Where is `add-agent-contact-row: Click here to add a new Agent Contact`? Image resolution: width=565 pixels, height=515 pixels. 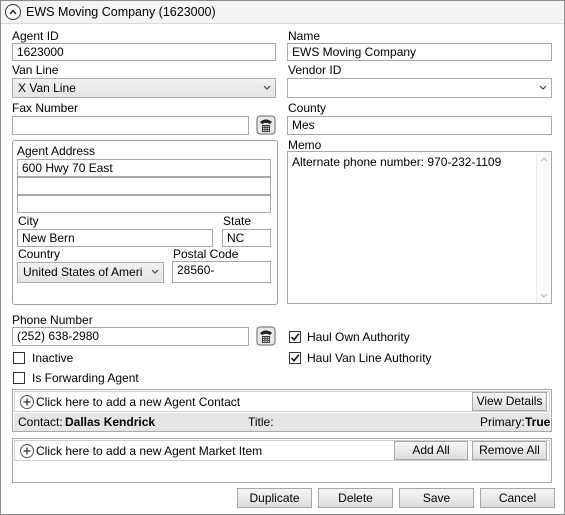 add-agent-contact-row: Click here to add a new Agent Contact is located at coordinates (282, 401).